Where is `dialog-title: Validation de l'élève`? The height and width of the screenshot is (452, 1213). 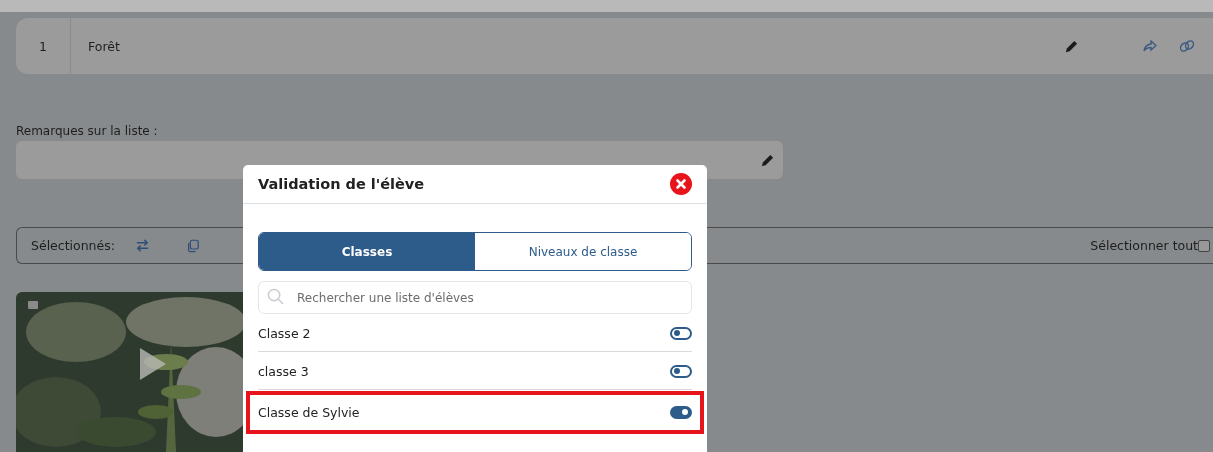 dialog-title: Validation de l'élève is located at coordinates (341, 184).